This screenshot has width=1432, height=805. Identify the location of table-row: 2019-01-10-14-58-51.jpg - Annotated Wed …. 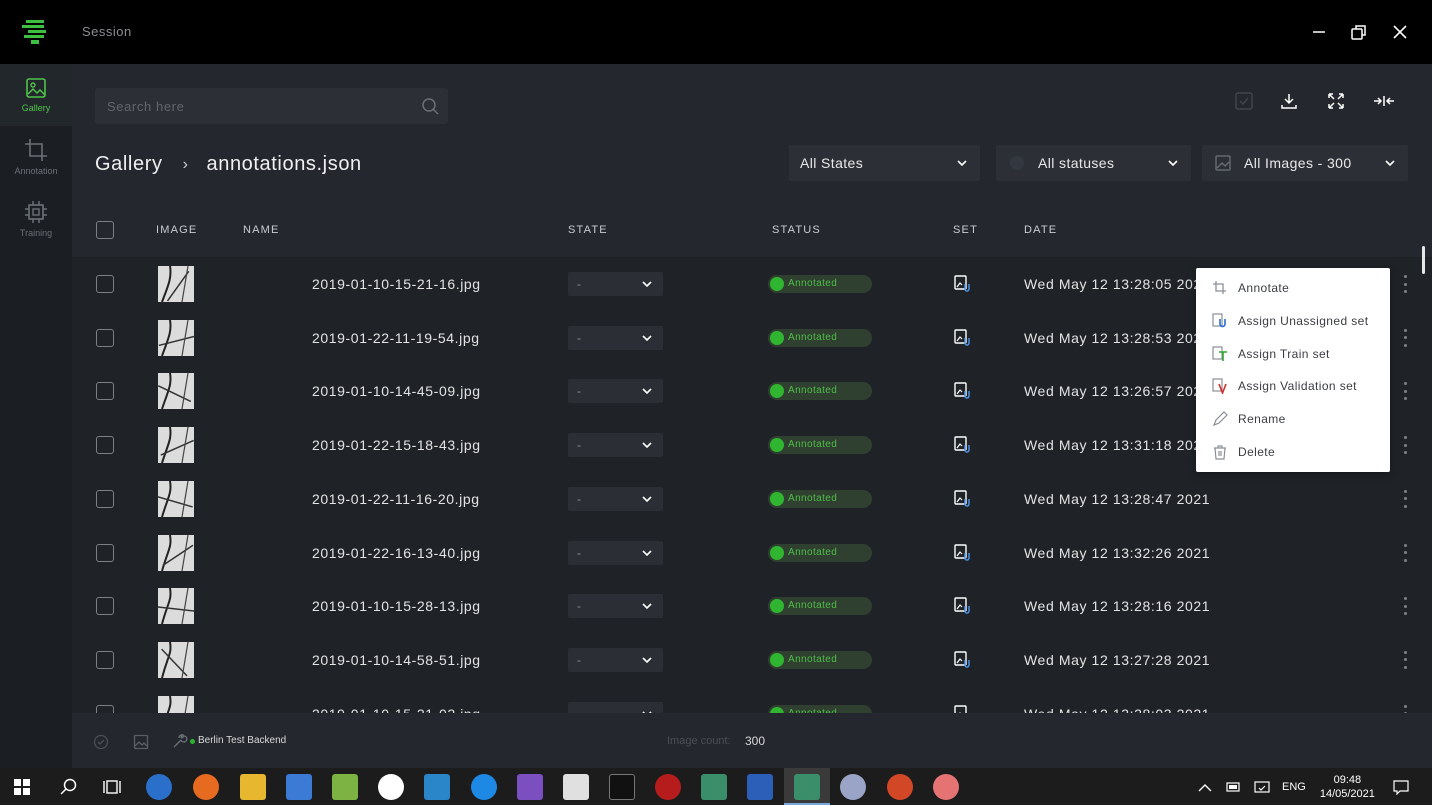
(752, 660).